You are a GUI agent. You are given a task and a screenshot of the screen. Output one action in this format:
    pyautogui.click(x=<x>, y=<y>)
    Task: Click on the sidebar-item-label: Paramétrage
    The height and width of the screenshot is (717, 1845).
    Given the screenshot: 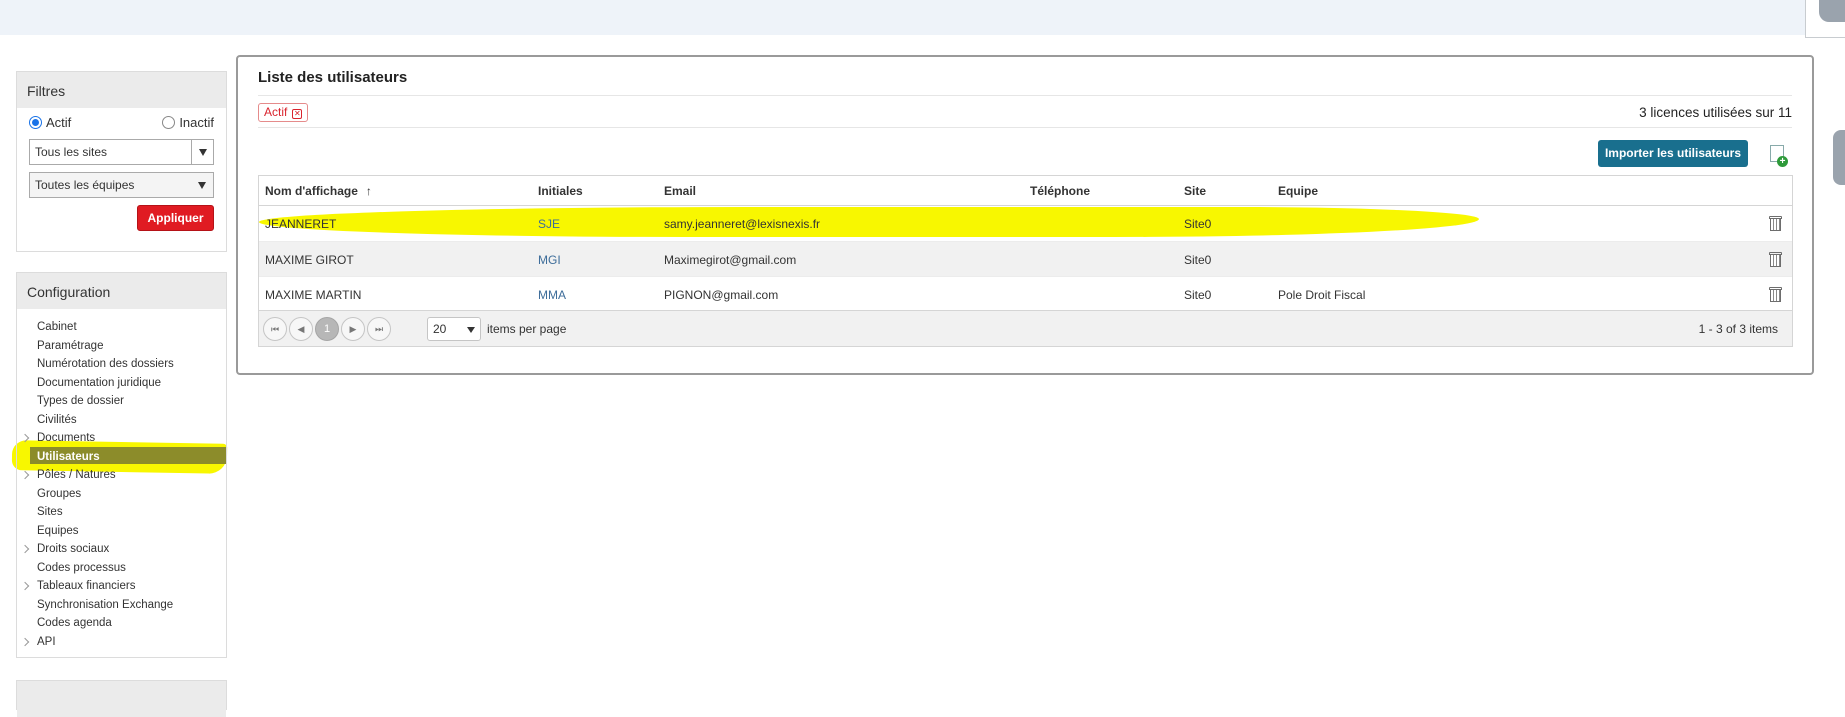 What is the action you would take?
    pyautogui.click(x=70, y=345)
    